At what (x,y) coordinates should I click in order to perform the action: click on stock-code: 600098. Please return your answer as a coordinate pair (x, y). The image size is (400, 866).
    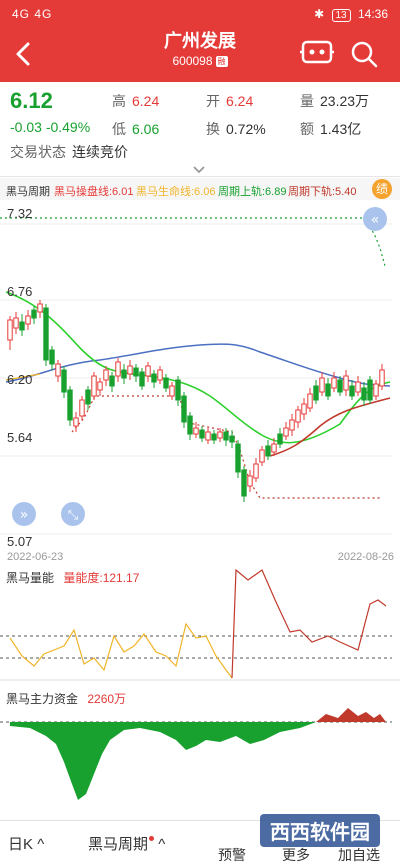
    Looking at the image, I should click on (192, 61).